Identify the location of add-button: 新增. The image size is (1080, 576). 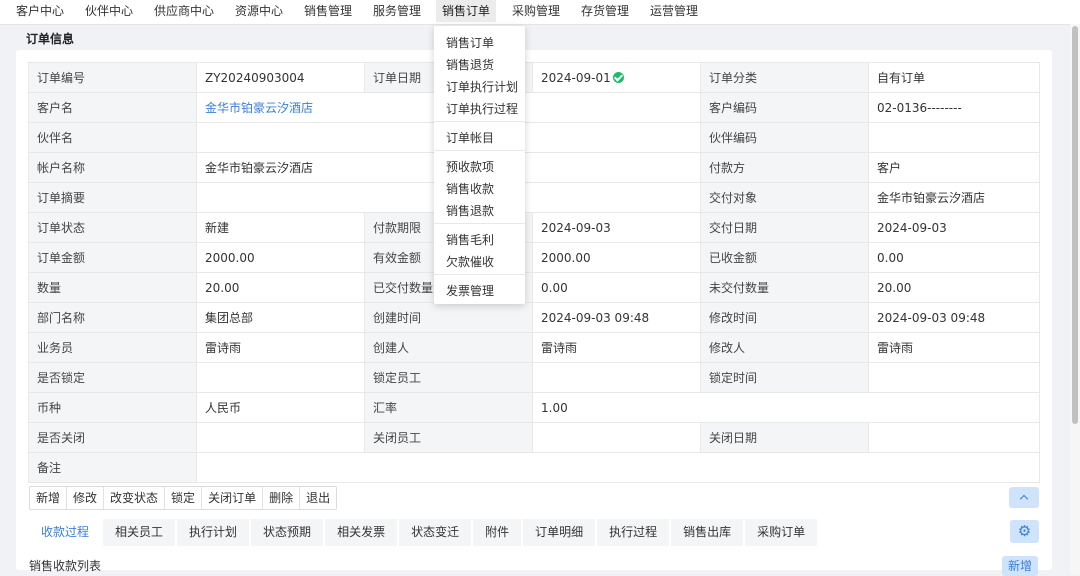
(49, 498).